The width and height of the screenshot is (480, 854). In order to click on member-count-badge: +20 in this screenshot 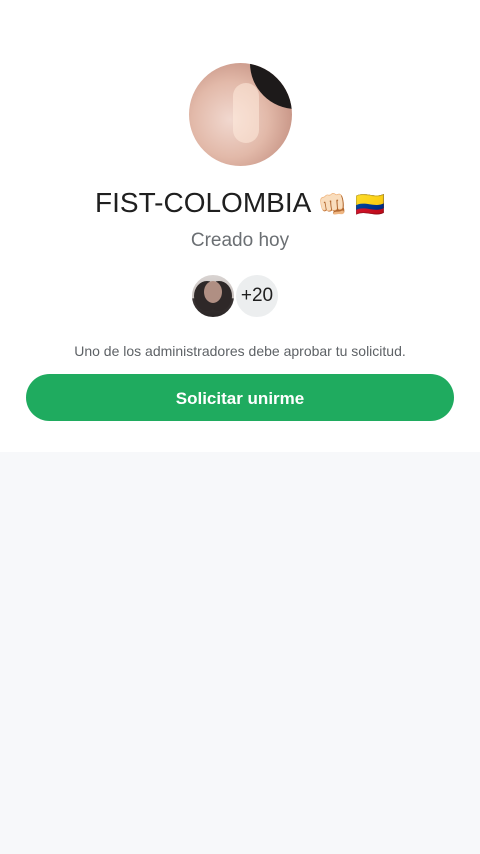, I will do `click(257, 296)`.